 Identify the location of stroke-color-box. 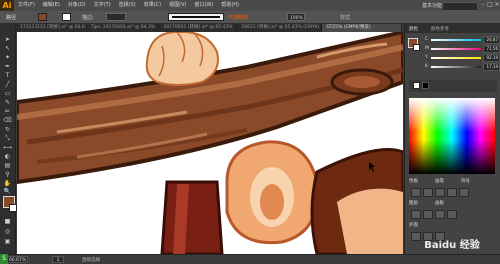
(13, 208).